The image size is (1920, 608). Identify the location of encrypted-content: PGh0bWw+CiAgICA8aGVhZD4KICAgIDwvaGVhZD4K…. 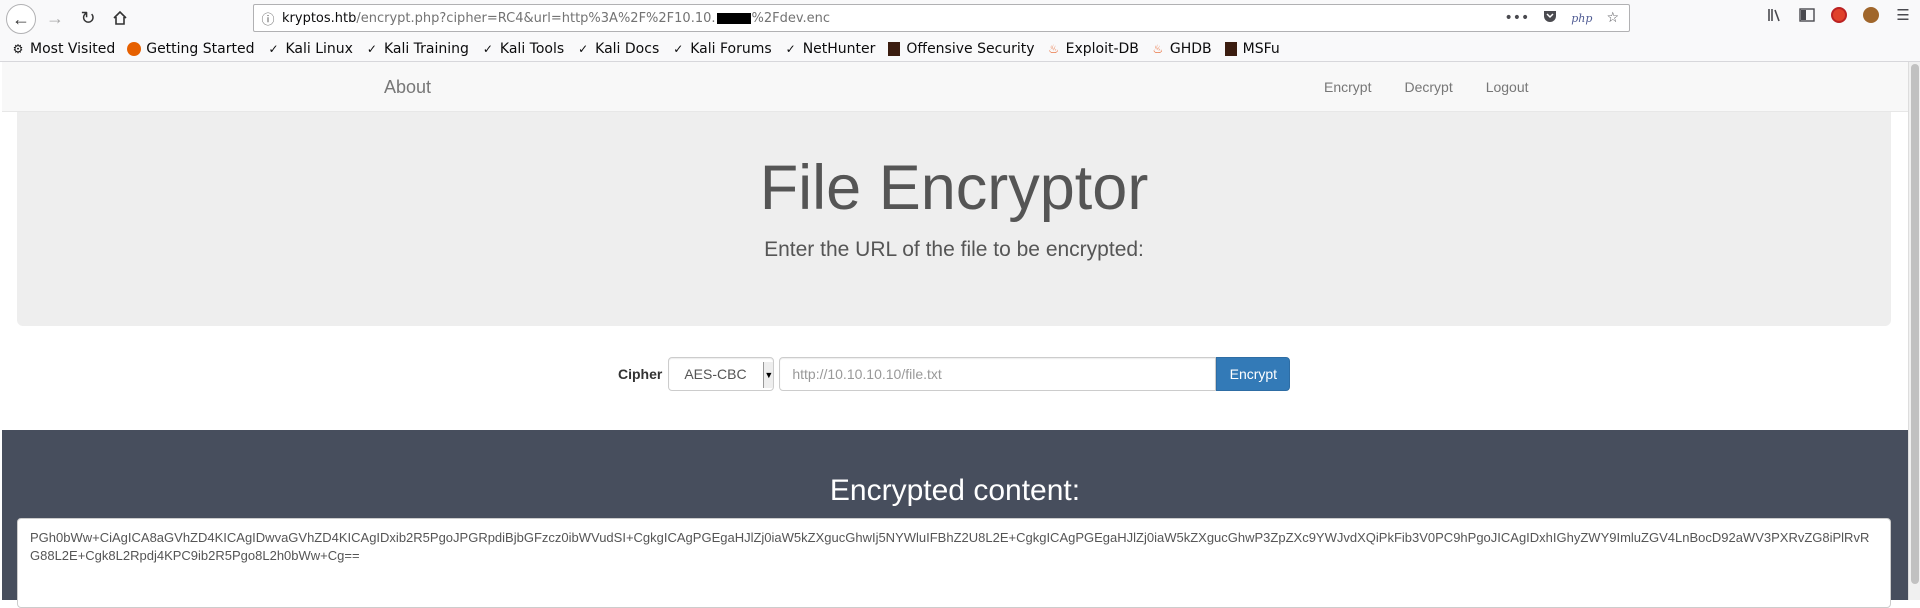
(950, 546).